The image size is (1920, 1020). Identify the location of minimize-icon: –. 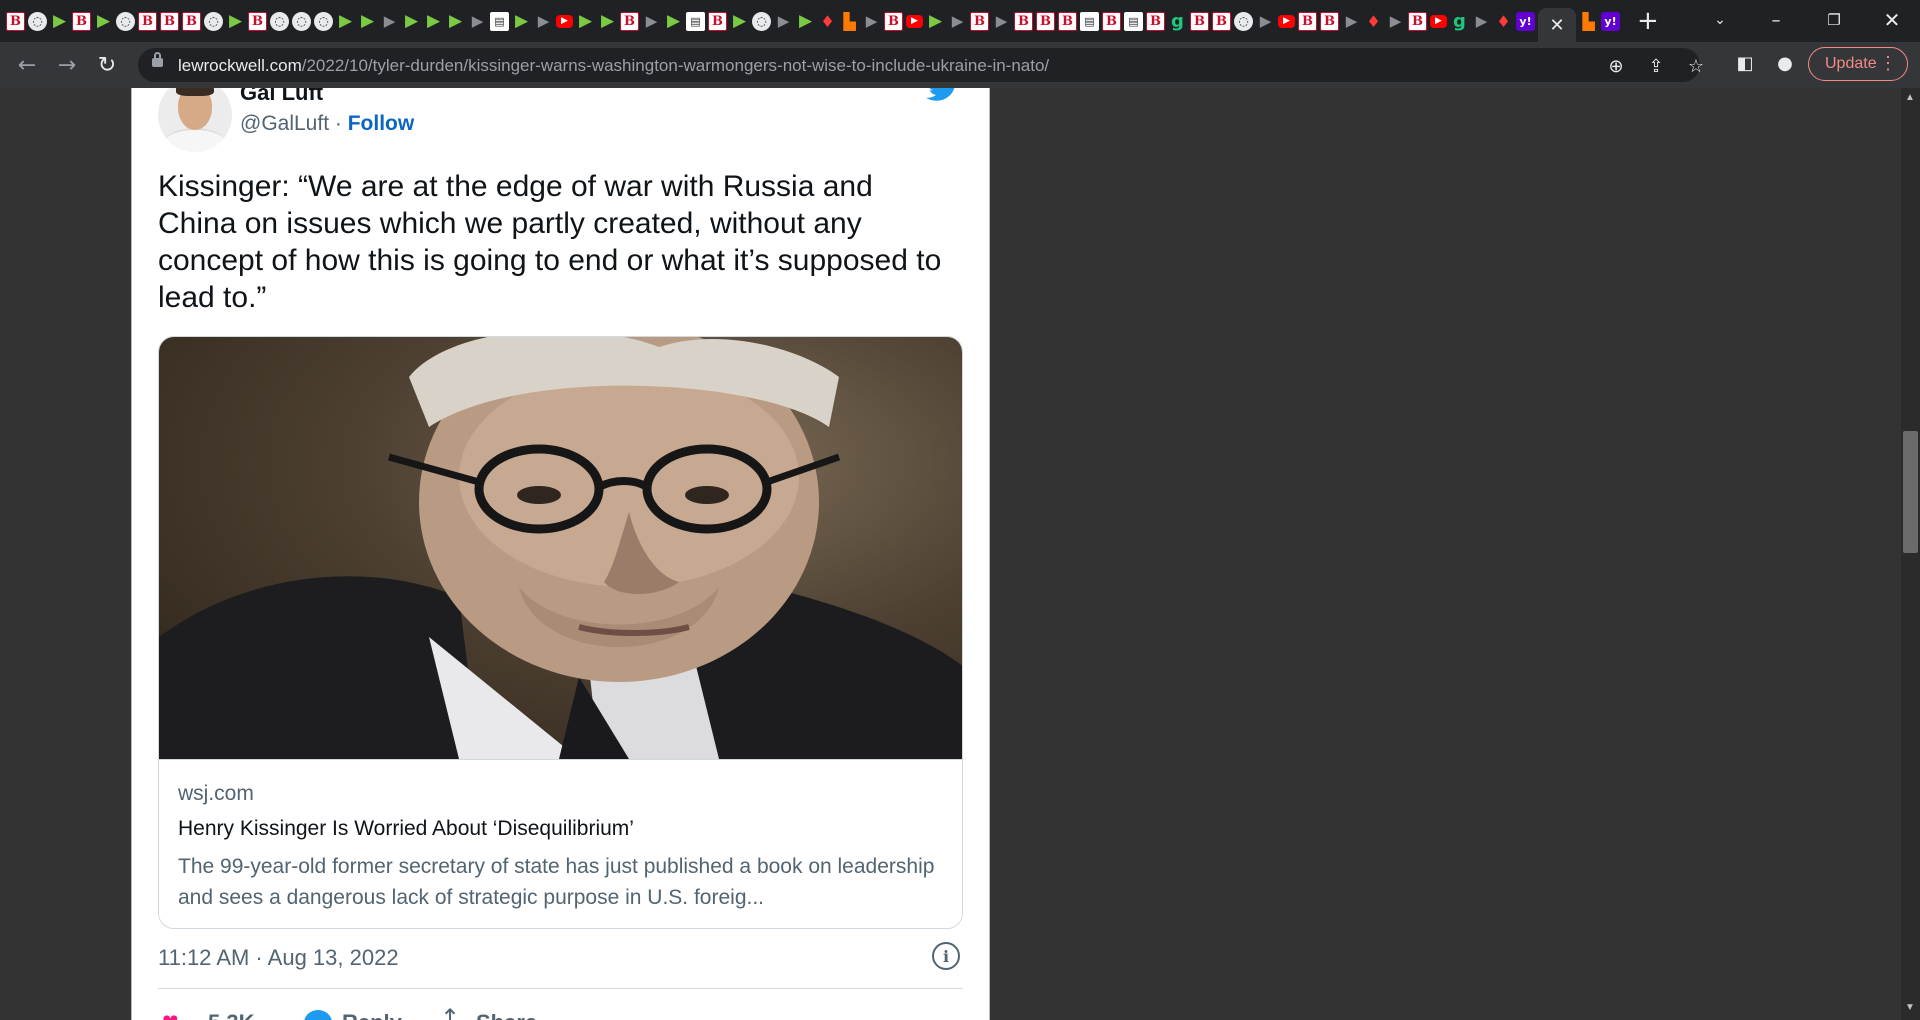
(1776, 20).